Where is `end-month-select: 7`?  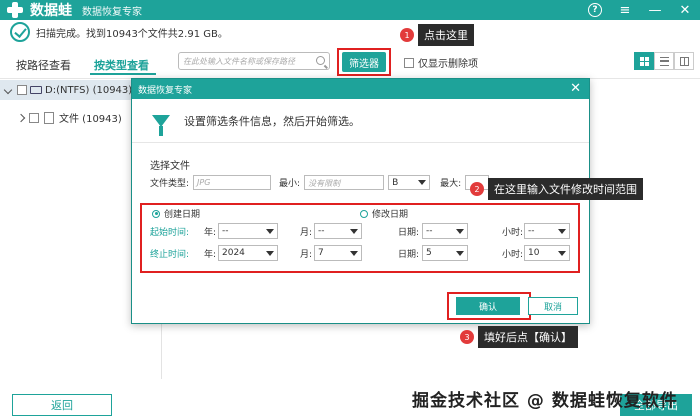
end-month-select: 7 is located at coordinates (338, 253).